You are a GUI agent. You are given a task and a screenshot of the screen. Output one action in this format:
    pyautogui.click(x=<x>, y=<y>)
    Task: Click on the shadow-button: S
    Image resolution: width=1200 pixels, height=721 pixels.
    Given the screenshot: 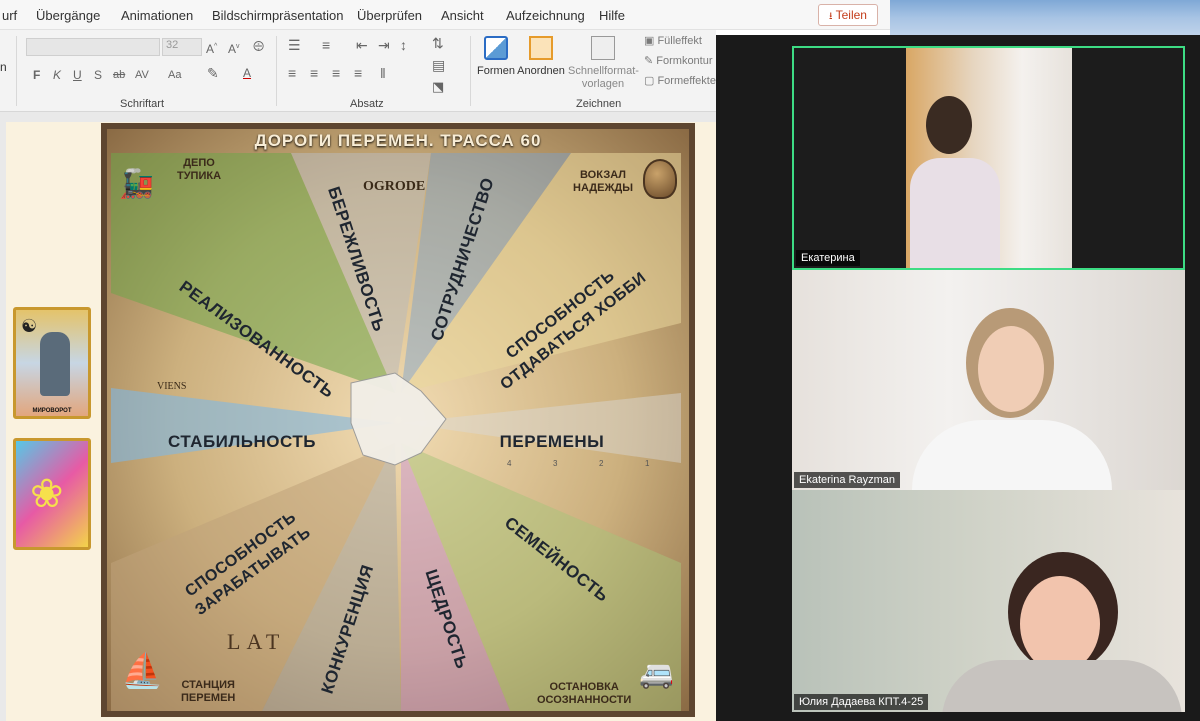 What is the action you would take?
    pyautogui.click(x=98, y=75)
    